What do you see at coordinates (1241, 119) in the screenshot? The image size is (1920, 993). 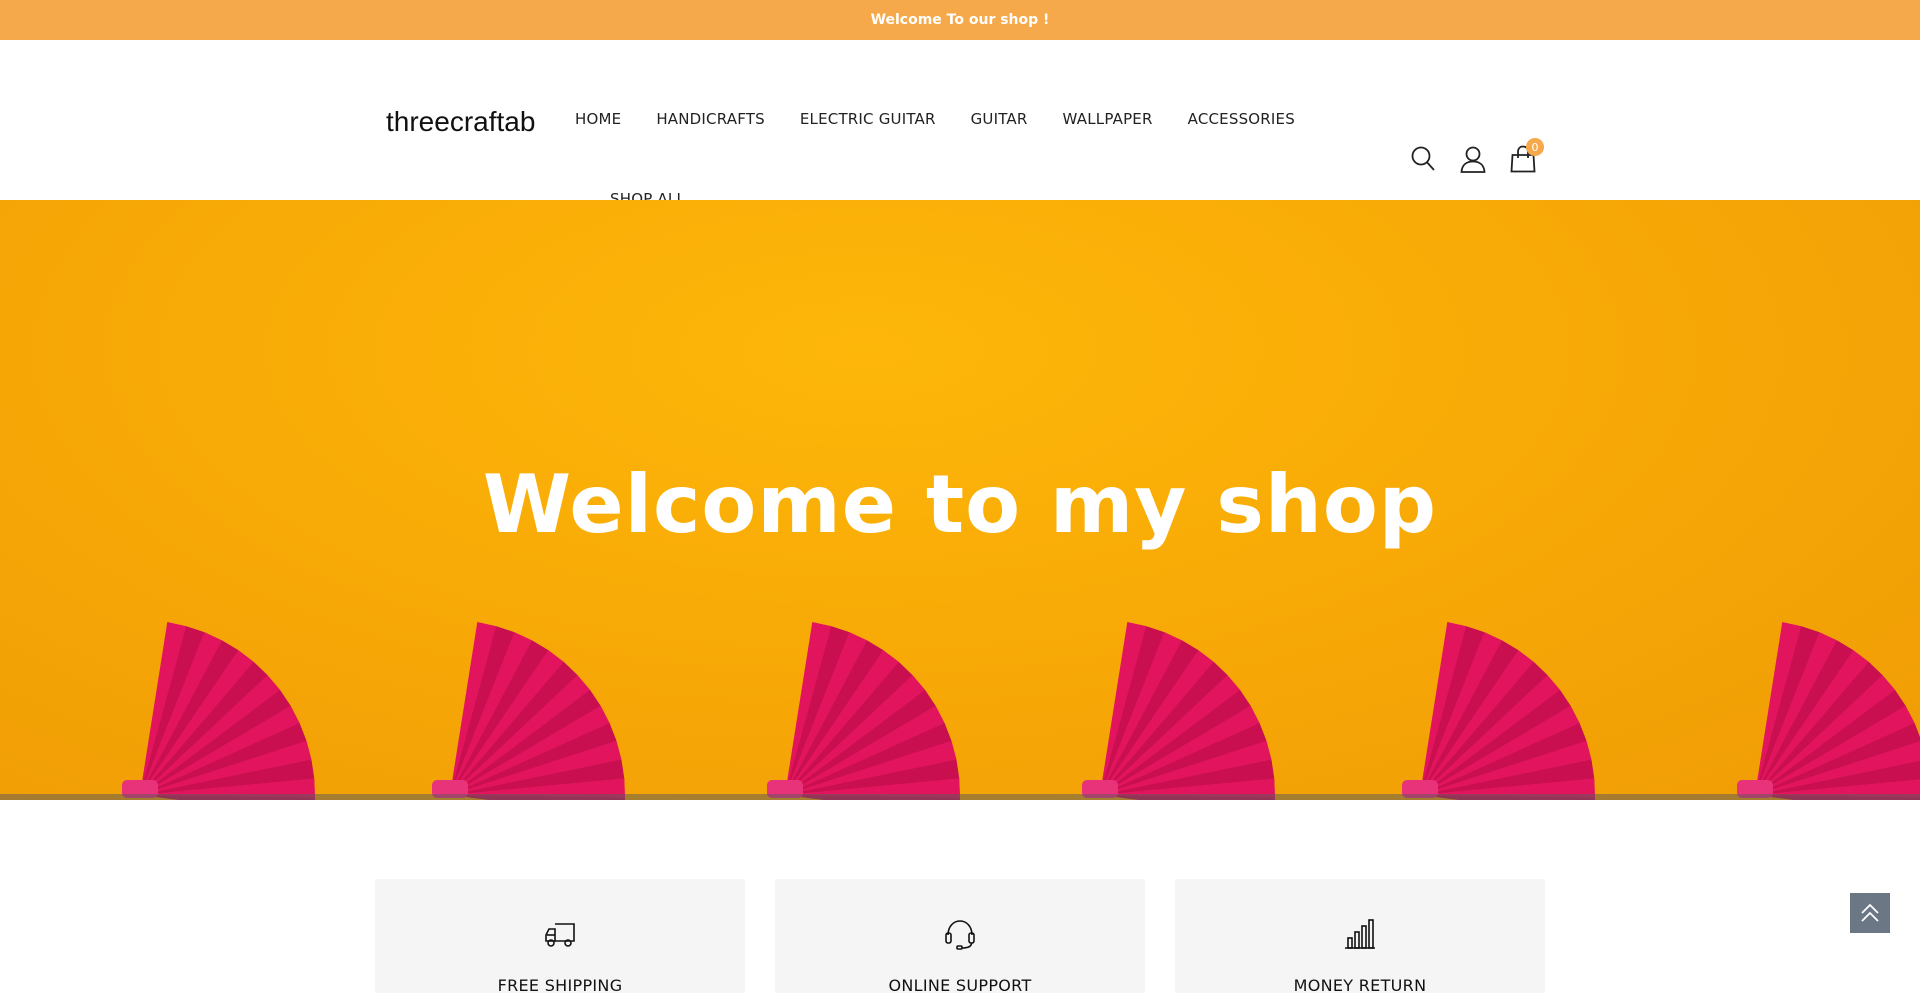 I see `nav-accessories: ACCESSORIES` at bounding box center [1241, 119].